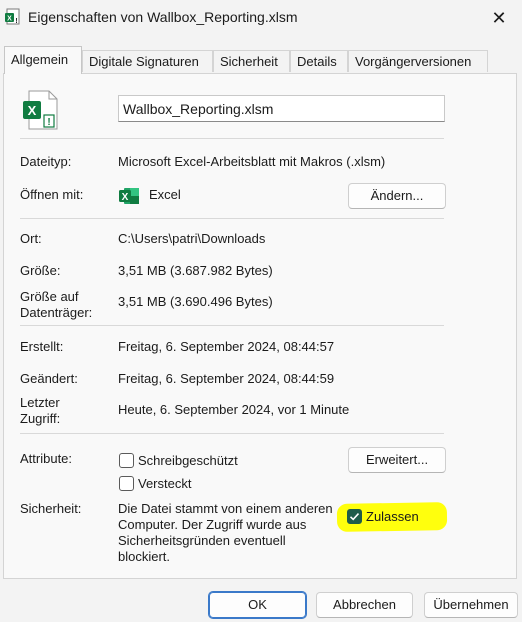 The width and height of the screenshot is (522, 622). I want to click on file-type-label: Dateityp:, so click(46, 161).